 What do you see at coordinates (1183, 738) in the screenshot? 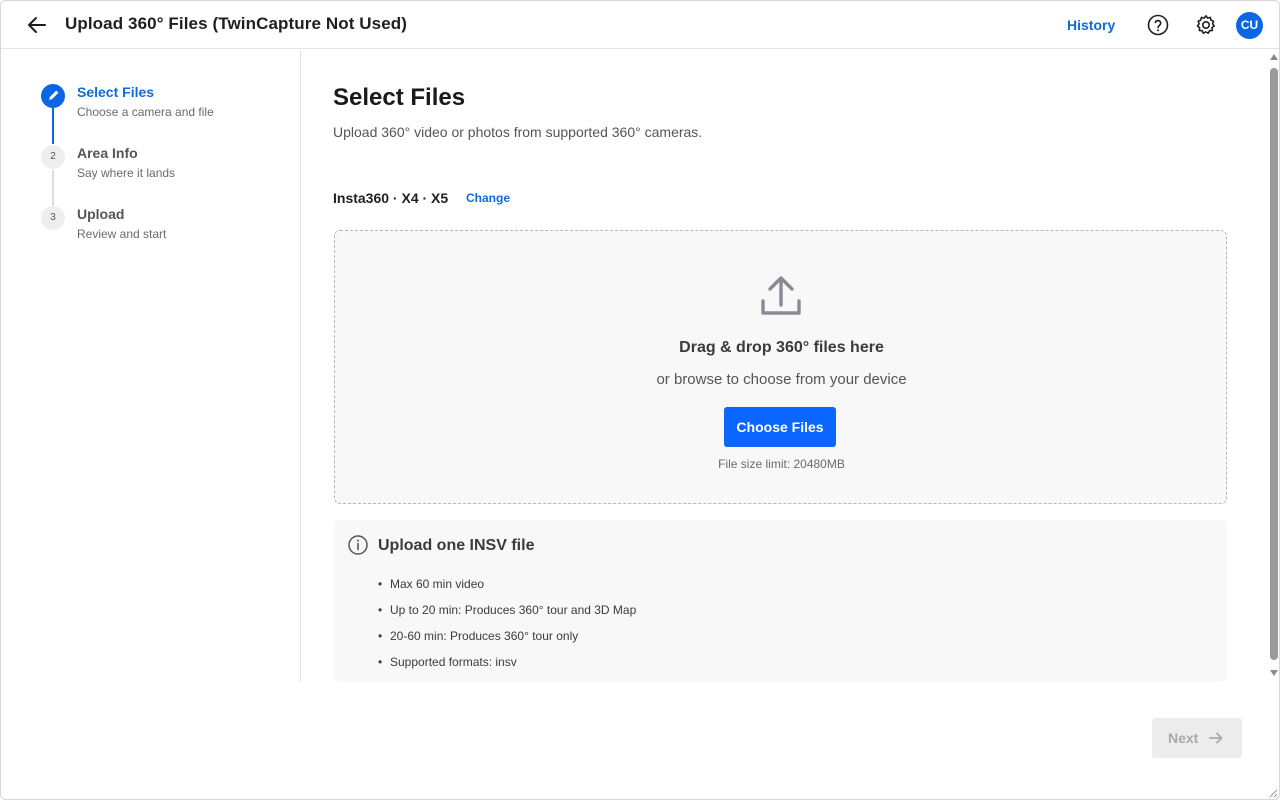
I see `next-button-label: Next` at bounding box center [1183, 738].